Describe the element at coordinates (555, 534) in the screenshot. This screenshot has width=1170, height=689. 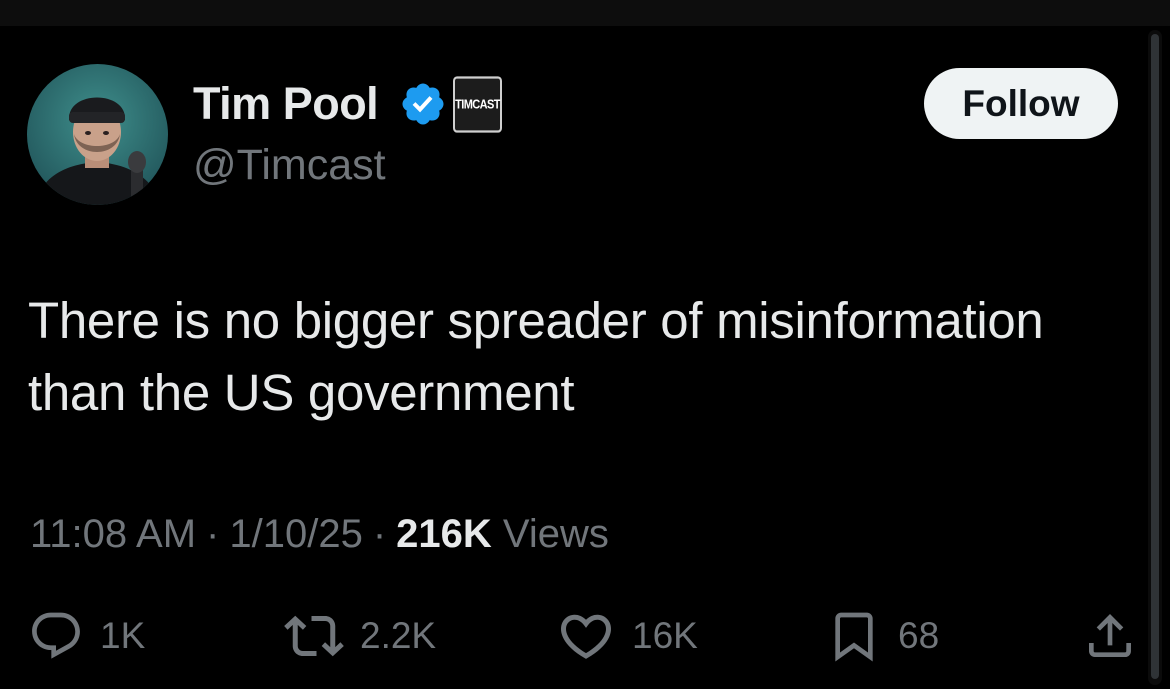
I see `views-label: Views` at that location.